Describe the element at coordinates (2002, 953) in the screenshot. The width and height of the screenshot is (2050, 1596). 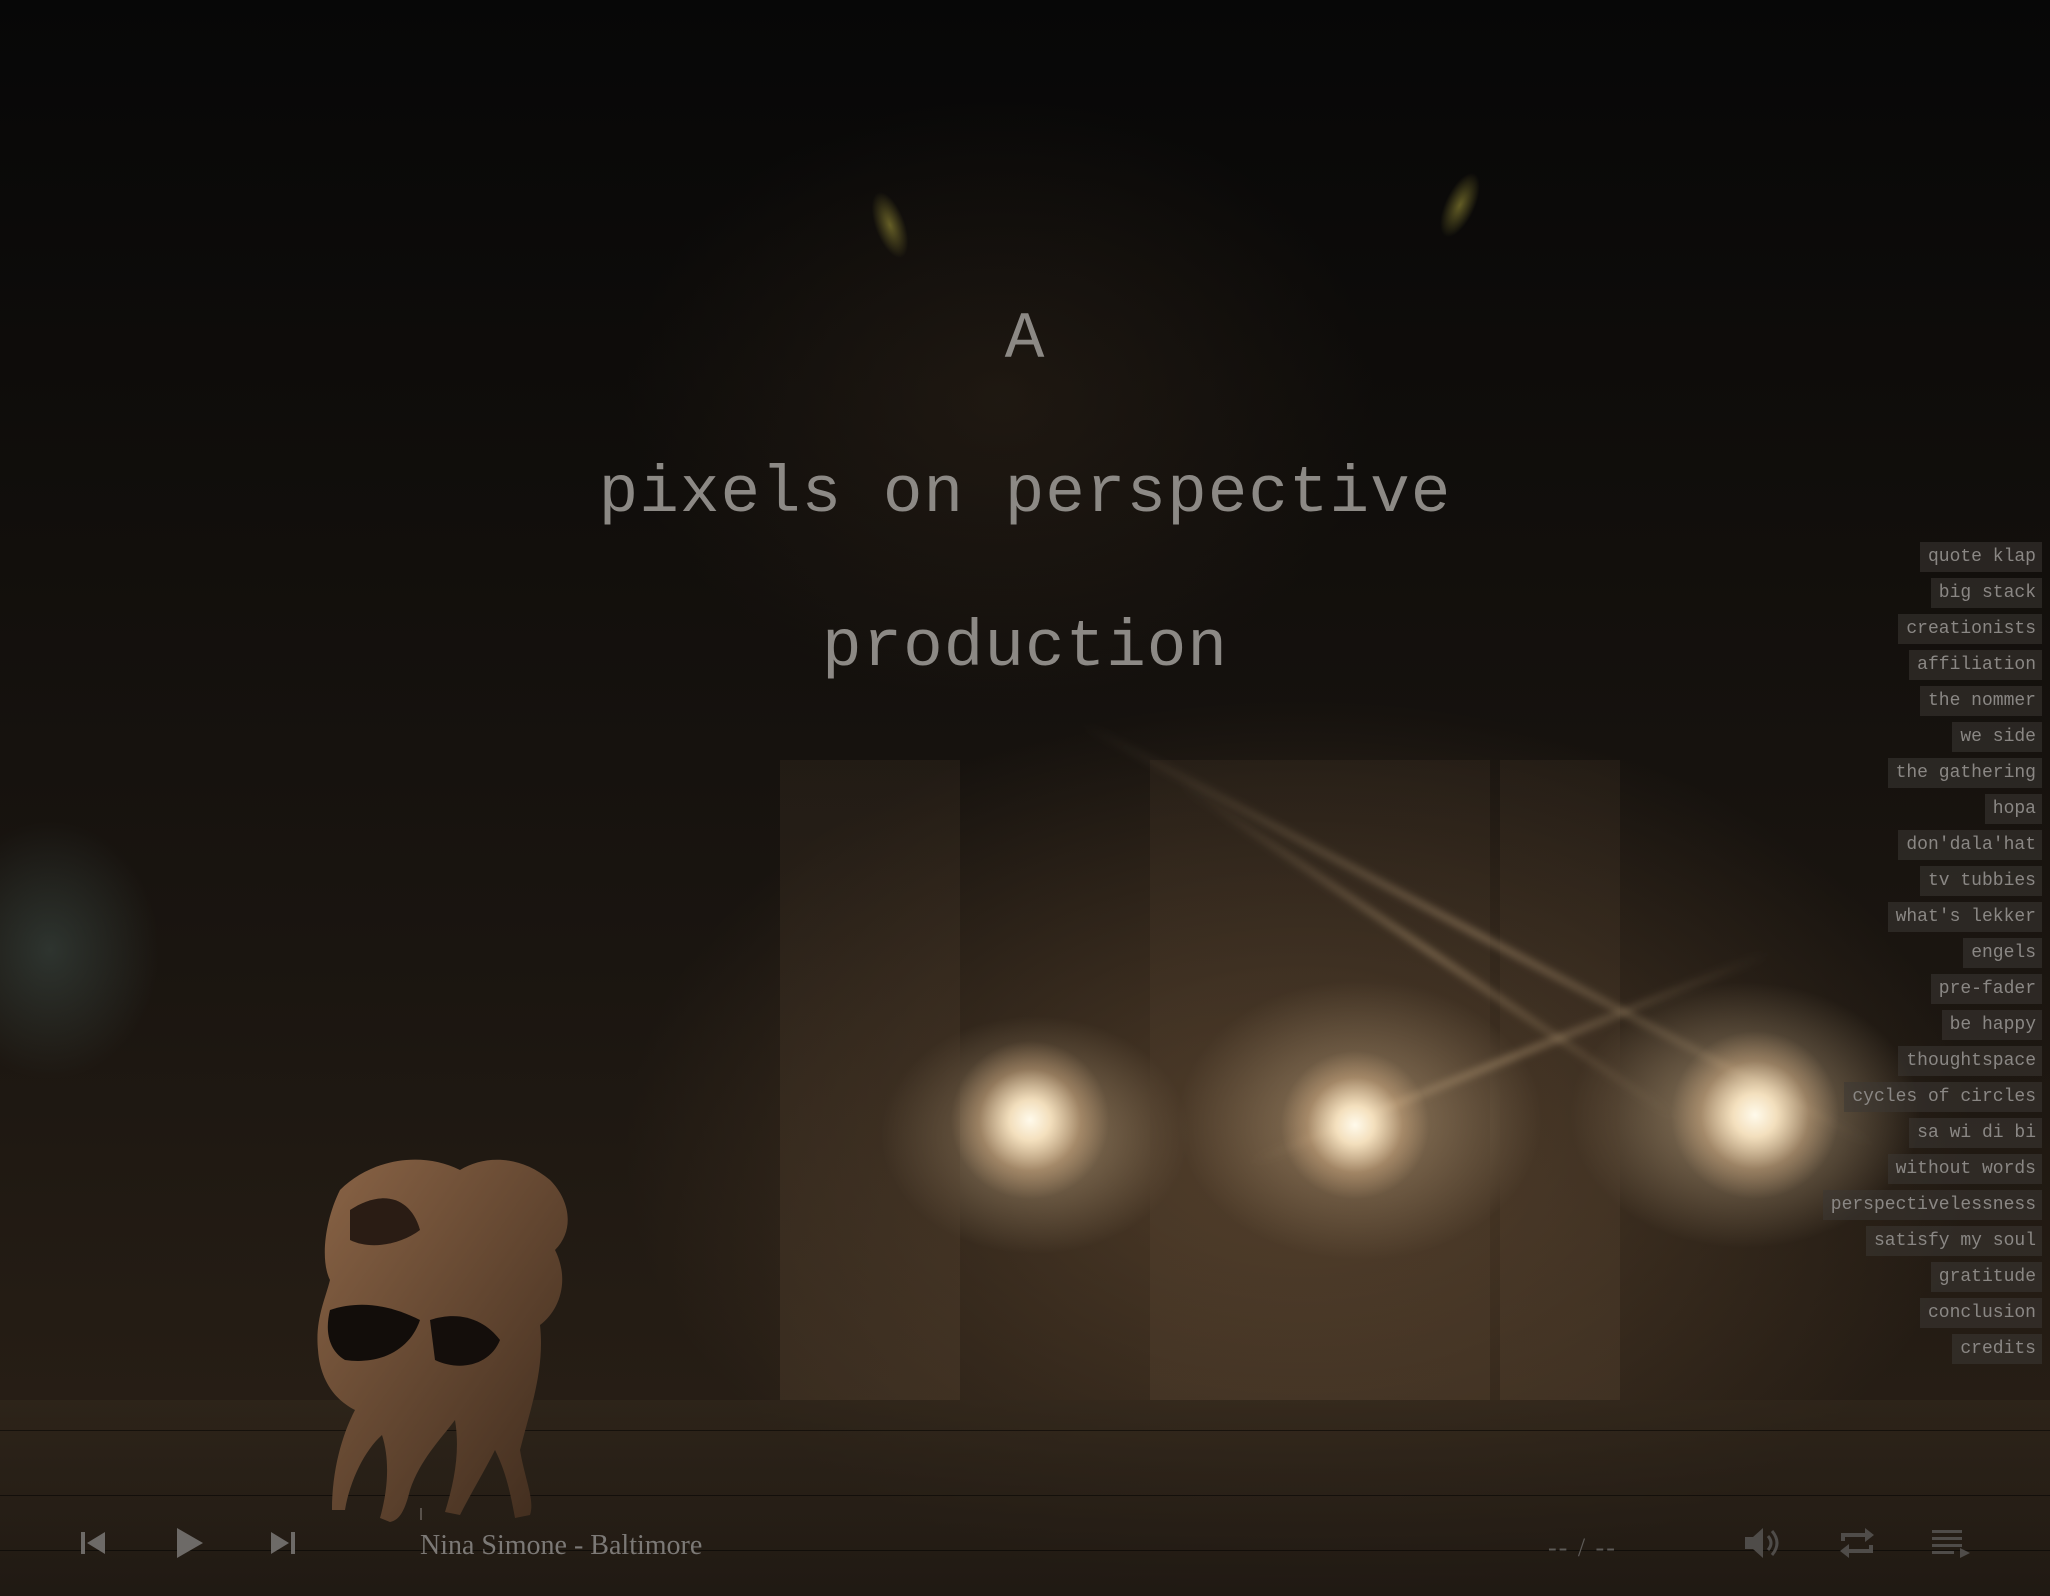
I see `nav-item-label: engels` at that location.